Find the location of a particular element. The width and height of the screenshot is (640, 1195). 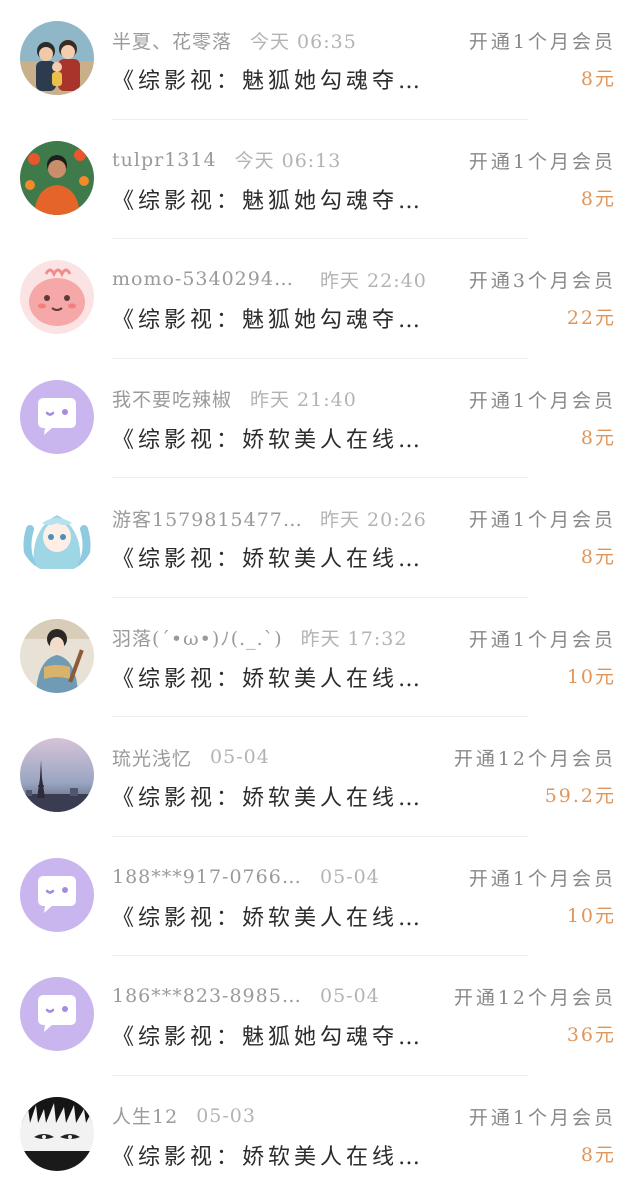

timestamp: 昨天 22:40 is located at coordinates (373, 279).